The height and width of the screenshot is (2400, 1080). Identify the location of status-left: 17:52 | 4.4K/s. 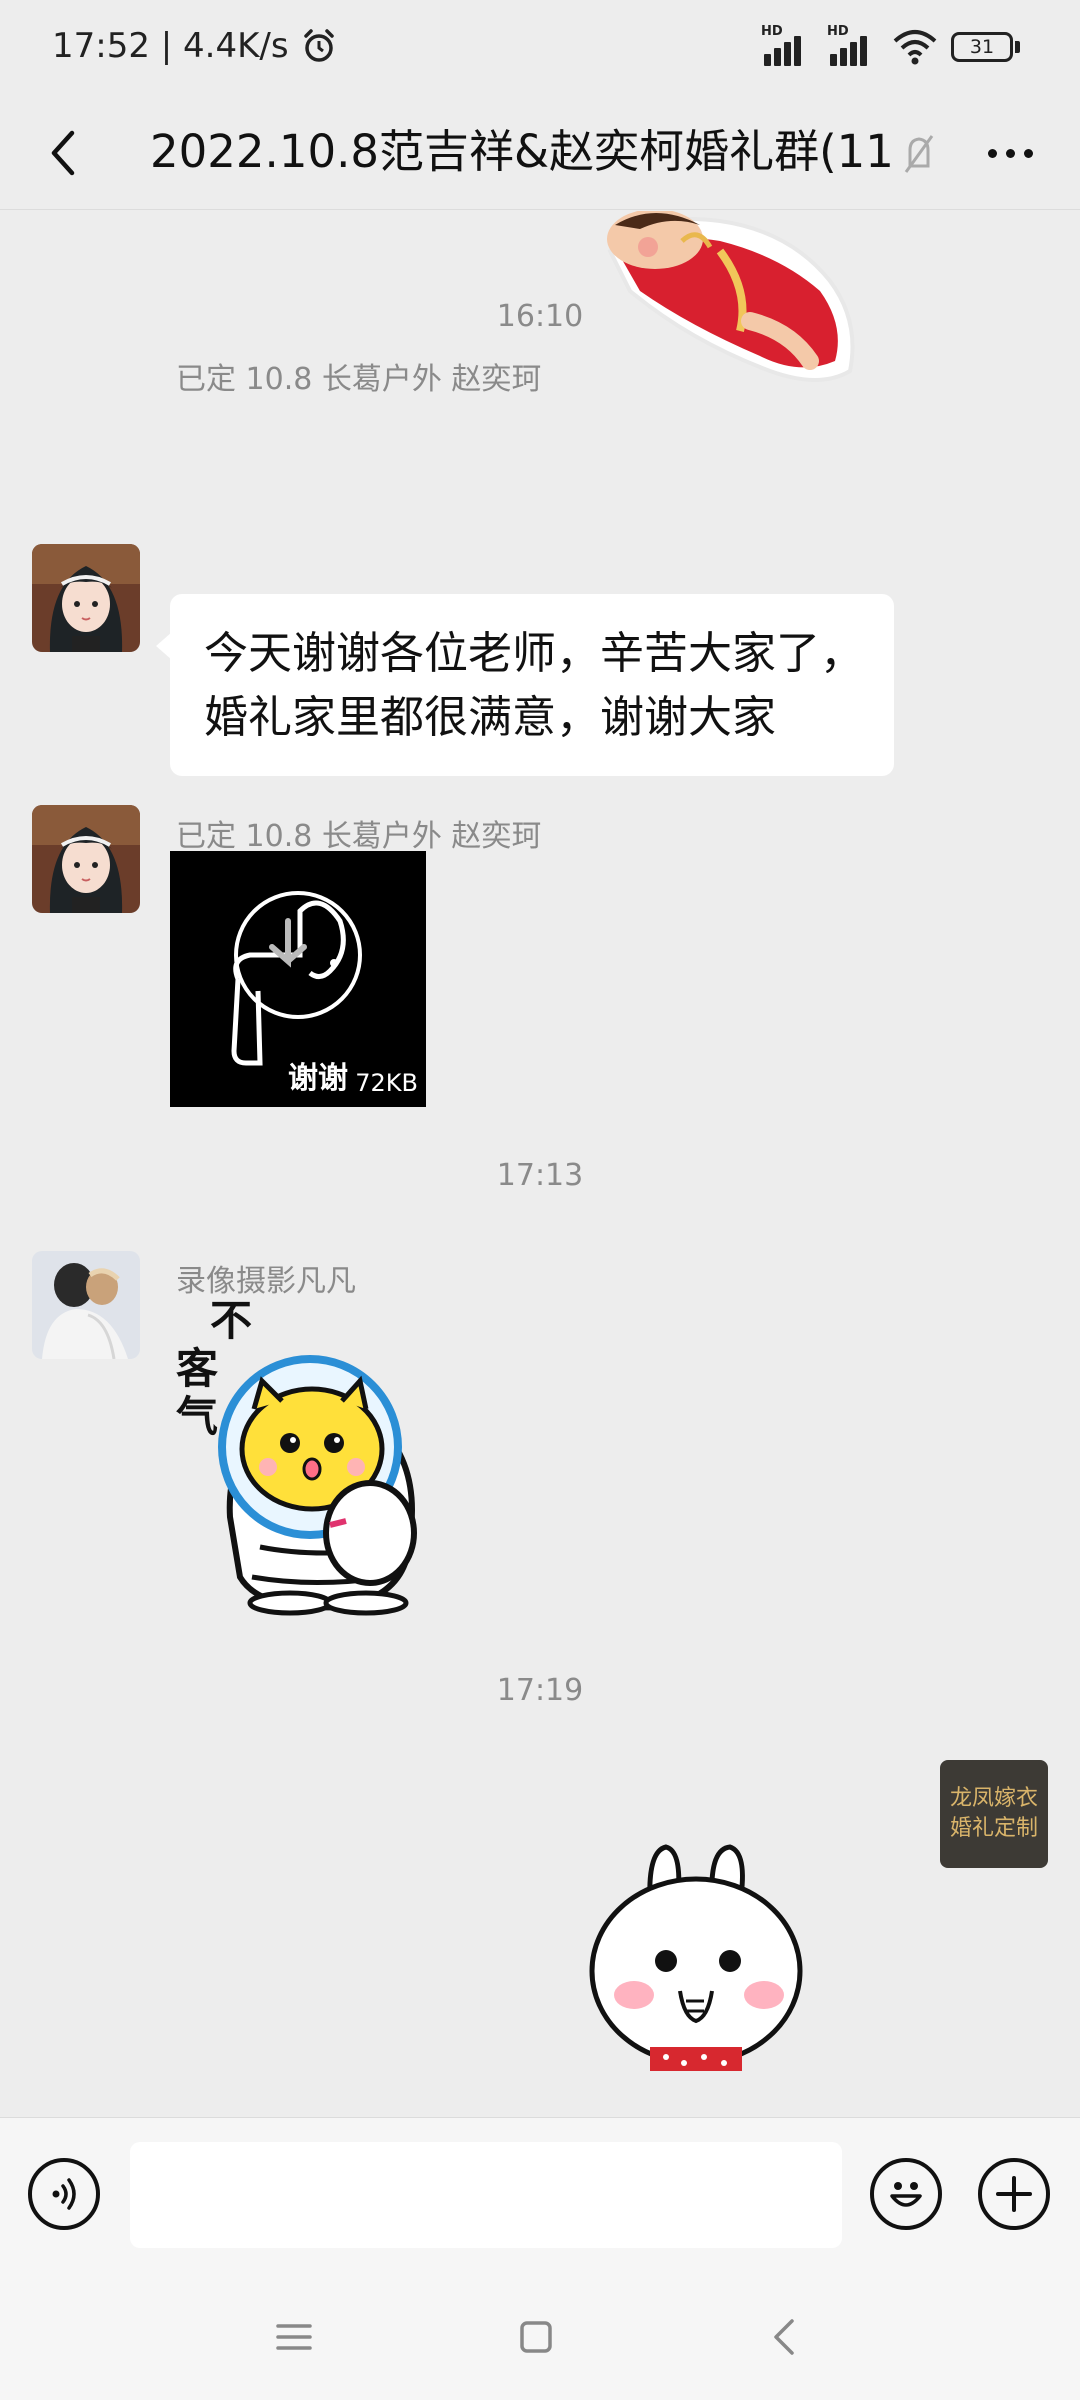
(194, 46).